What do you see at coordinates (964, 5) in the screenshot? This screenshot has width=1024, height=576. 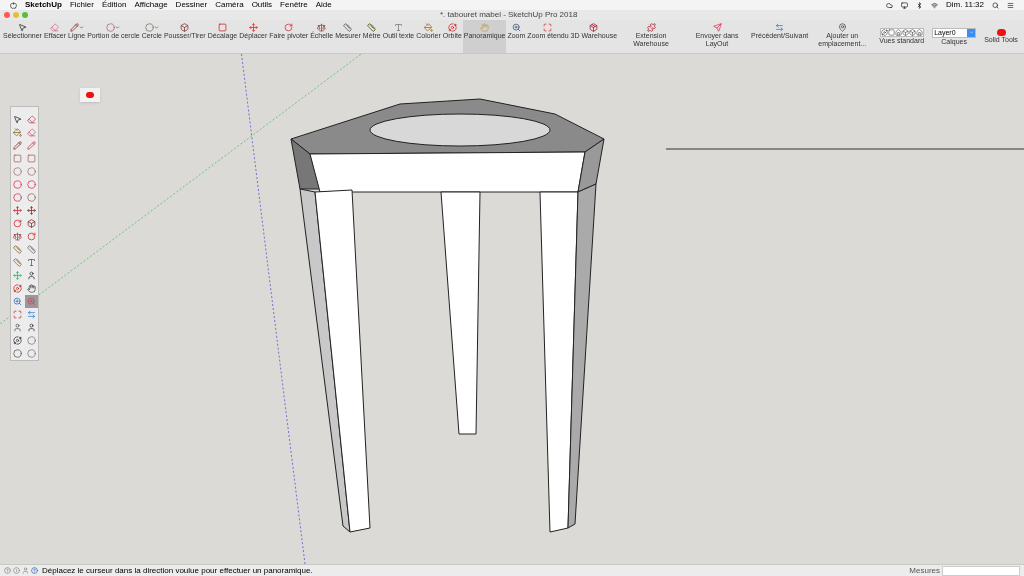 I see `clock: Dim. 11:32` at bounding box center [964, 5].